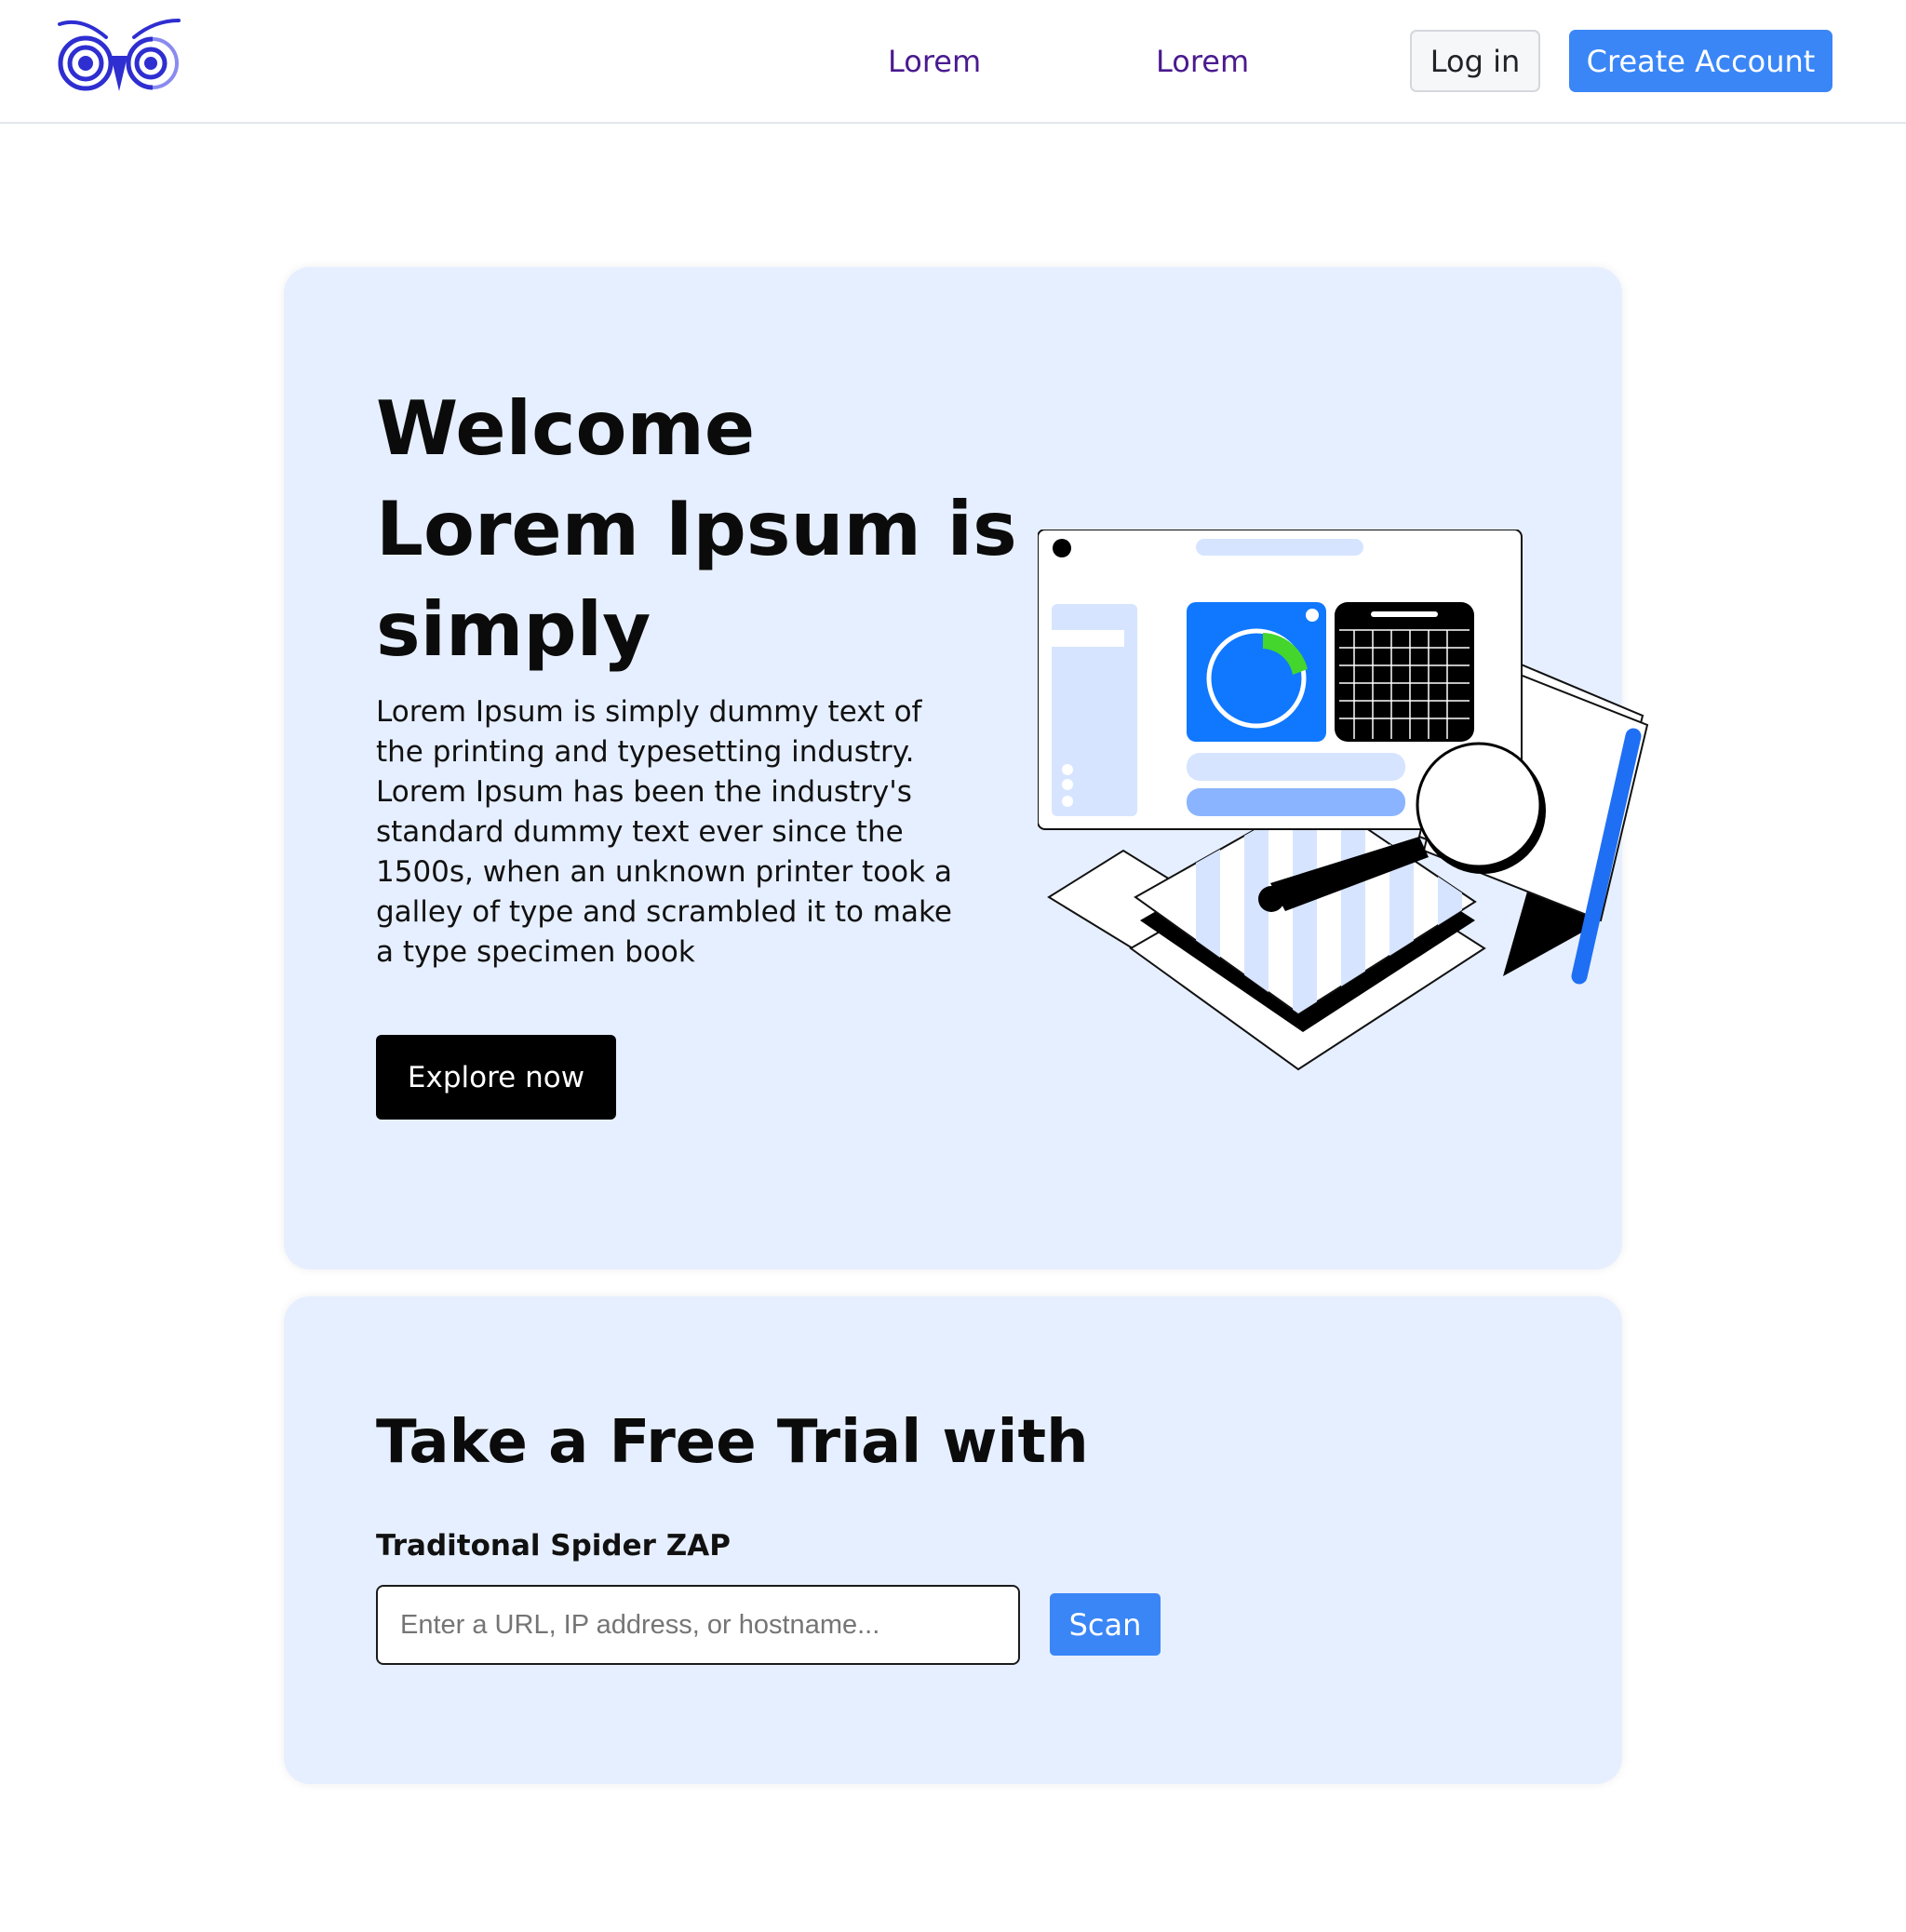 This screenshot has height=1932, width=1906. What do you see at coordinates (1343, 800) in the screenshot?
I see `analytics-dashboard-illustration` at bounding box center [1343, 800].